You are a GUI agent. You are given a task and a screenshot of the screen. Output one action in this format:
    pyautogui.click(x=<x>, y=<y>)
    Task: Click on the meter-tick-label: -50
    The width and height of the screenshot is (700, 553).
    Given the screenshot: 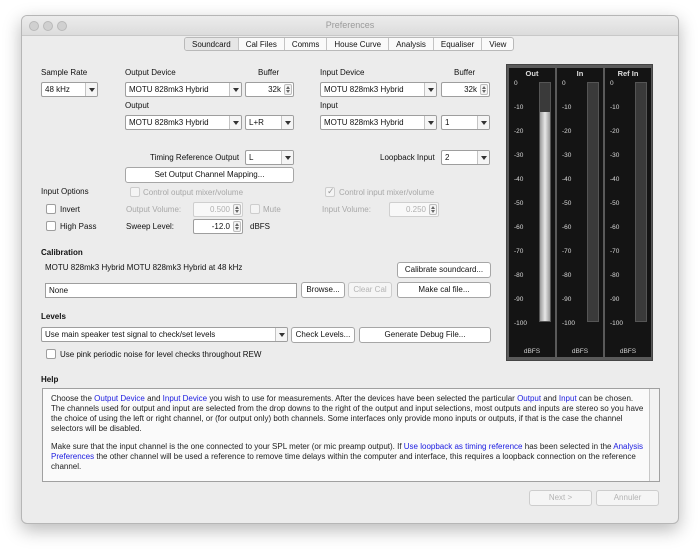 What is the action you would take?
    pyautogui.click(x=615, y=203)
    